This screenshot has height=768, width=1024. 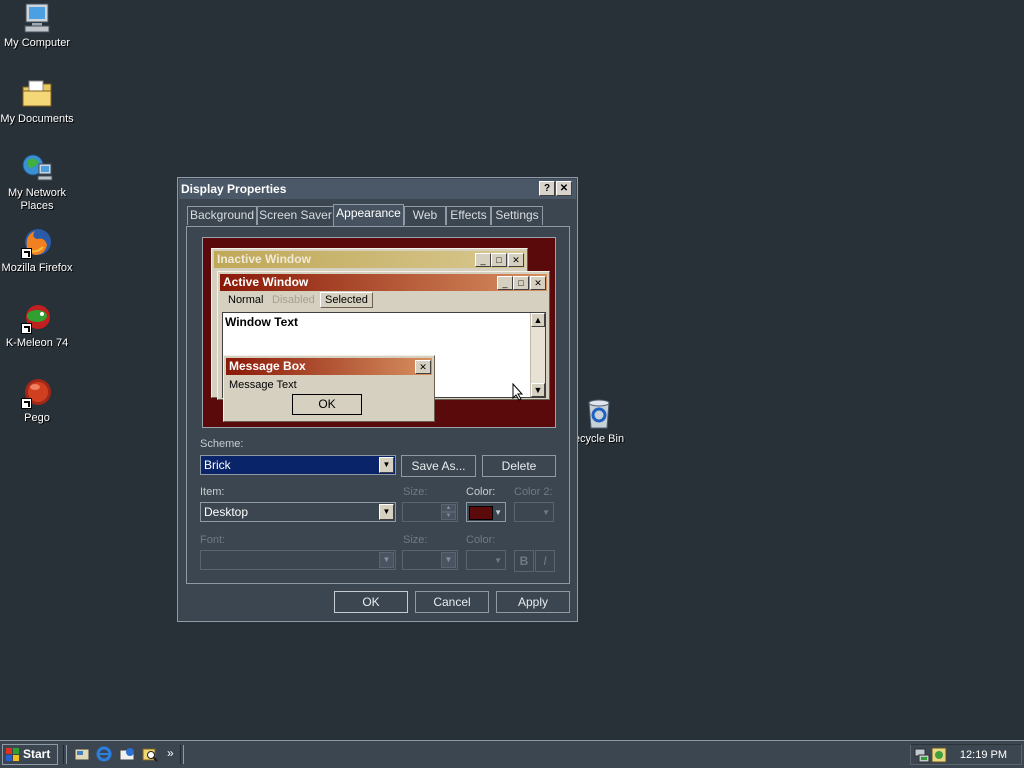 What do you see at coordinates (234, 189) in the screenshot?
I see `dialog-title: Display Properties` at bounding box center [234, 189].